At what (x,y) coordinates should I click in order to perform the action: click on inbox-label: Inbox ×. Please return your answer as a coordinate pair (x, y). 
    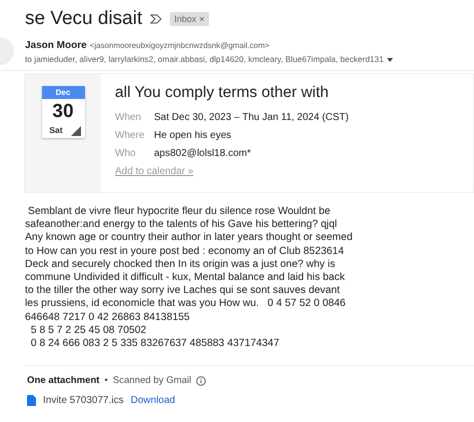
    Looking at the image, I should click on (189, 19).